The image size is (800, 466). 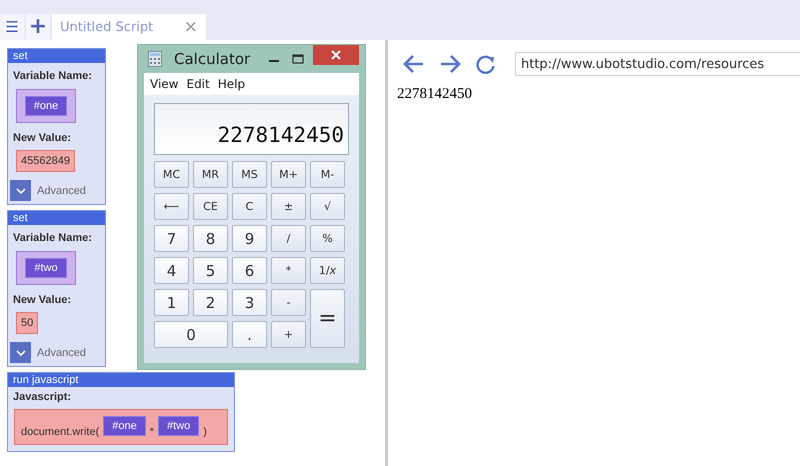 I want to click on maximize-icon, so click(x=298, y=59).